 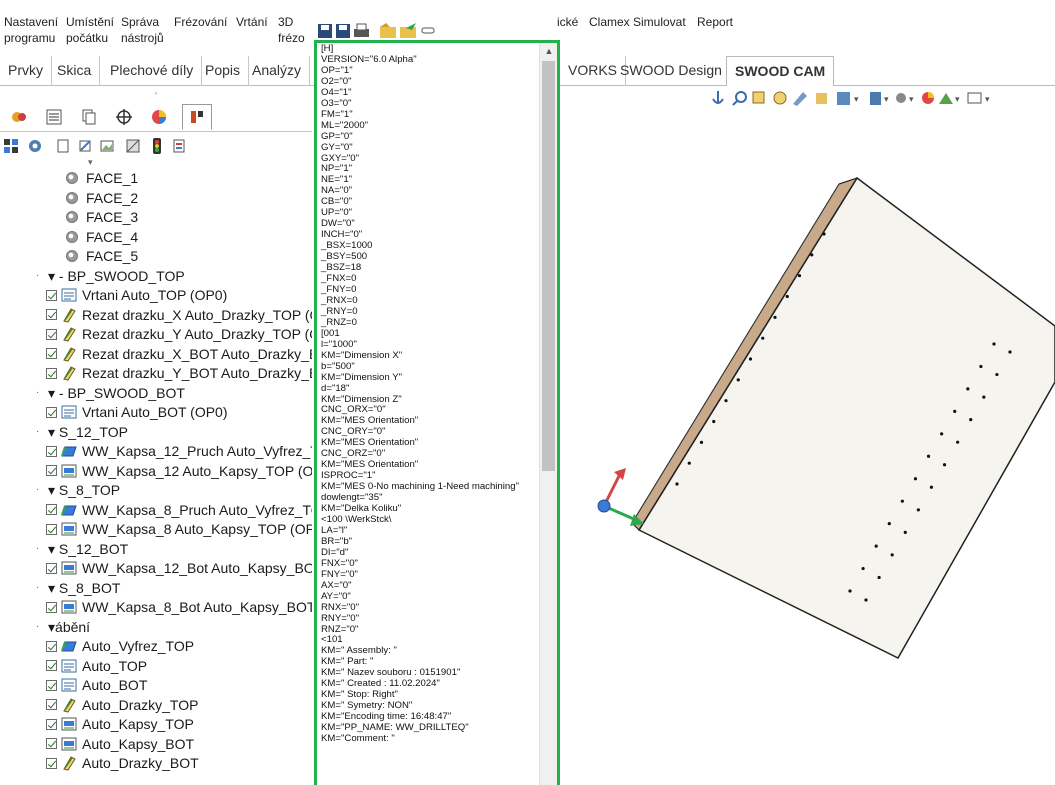 What do you see at coordinates (75, 71) in the screenshot?
I see `tab-skica: Skica` at bounding box center [75, 71].